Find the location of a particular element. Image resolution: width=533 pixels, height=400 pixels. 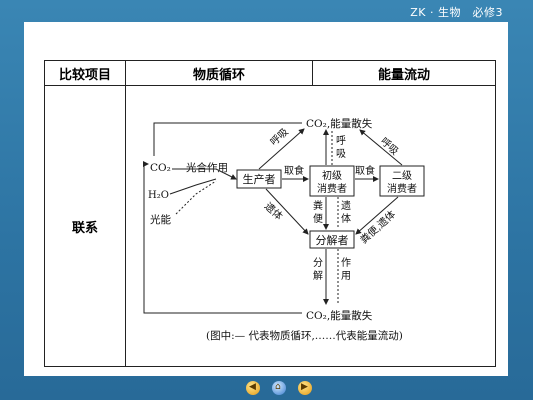

action-label-2: 用 is located at coordinates (346, 276).